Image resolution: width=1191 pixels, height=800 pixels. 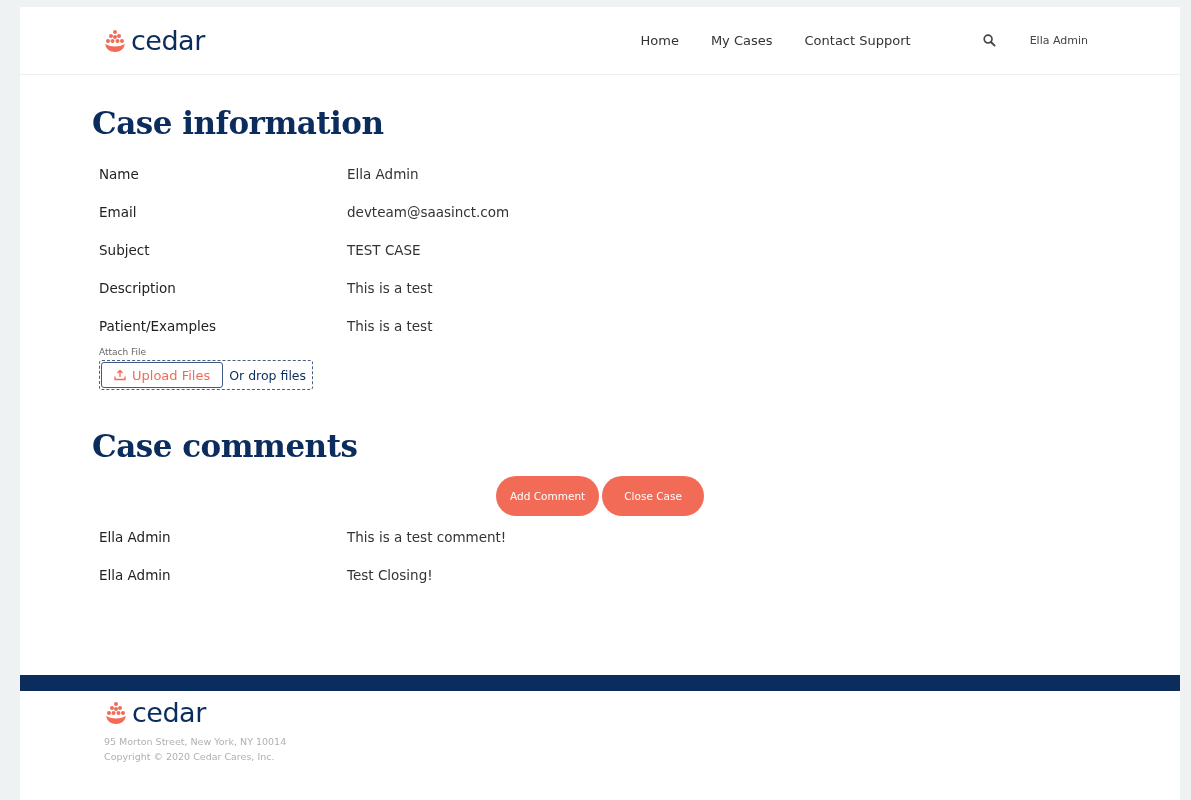 I want to click on address-text: 95 Morton Street, New York, NY 10014, so click(x=196, y=741).